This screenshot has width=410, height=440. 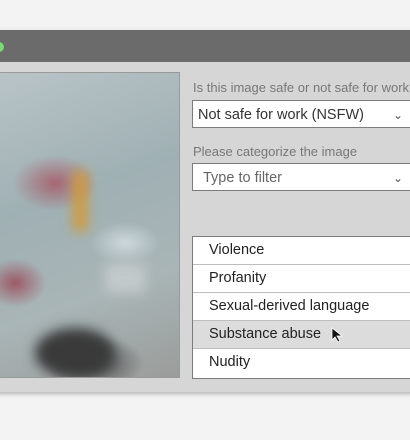 What do you see at coordinates (301, 335) in the screenshot?
I see `option-substance-abuse: Substance abuse` at bounding box center [301, 335].